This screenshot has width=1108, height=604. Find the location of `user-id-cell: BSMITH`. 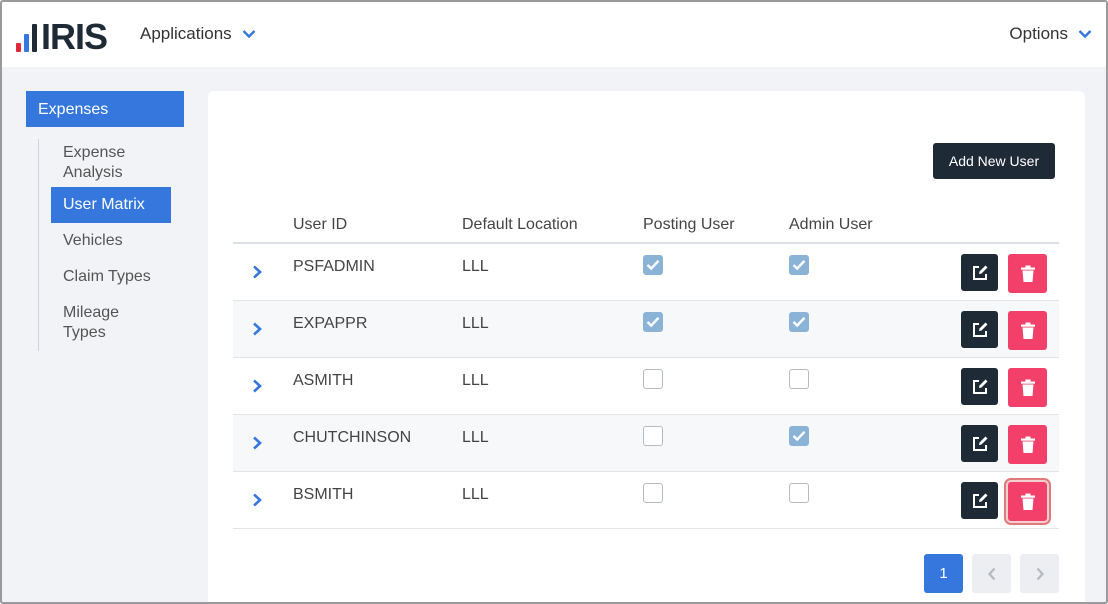

user-id-cell: BSMITH is located at coordinates (323, 494).